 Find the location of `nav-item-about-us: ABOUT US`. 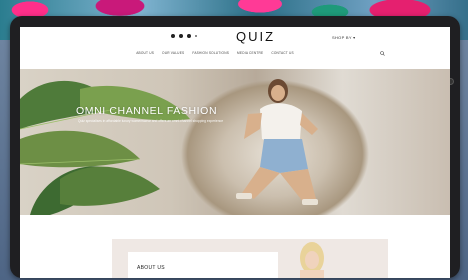

nav-item-about-us: ABOUT US is located at coordinates (145, 55).